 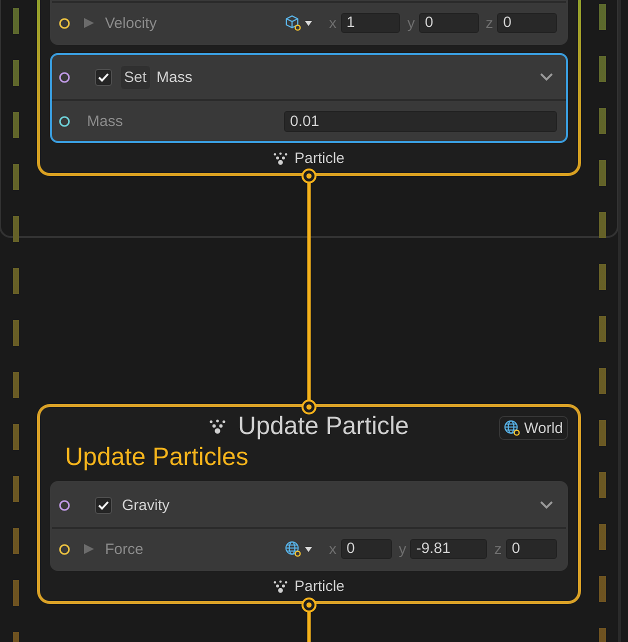 I want to click on row-label: Force, so click(x=124, y=549).